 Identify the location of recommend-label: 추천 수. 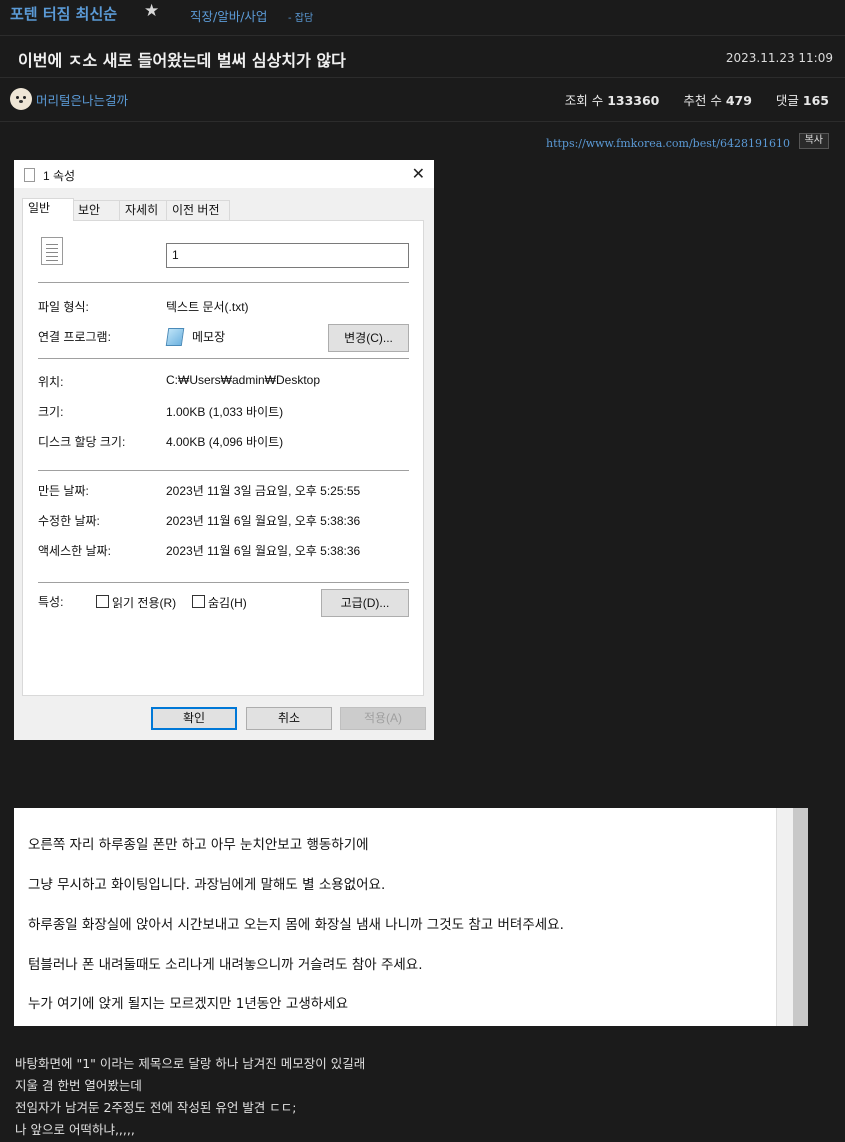
(702, 100).